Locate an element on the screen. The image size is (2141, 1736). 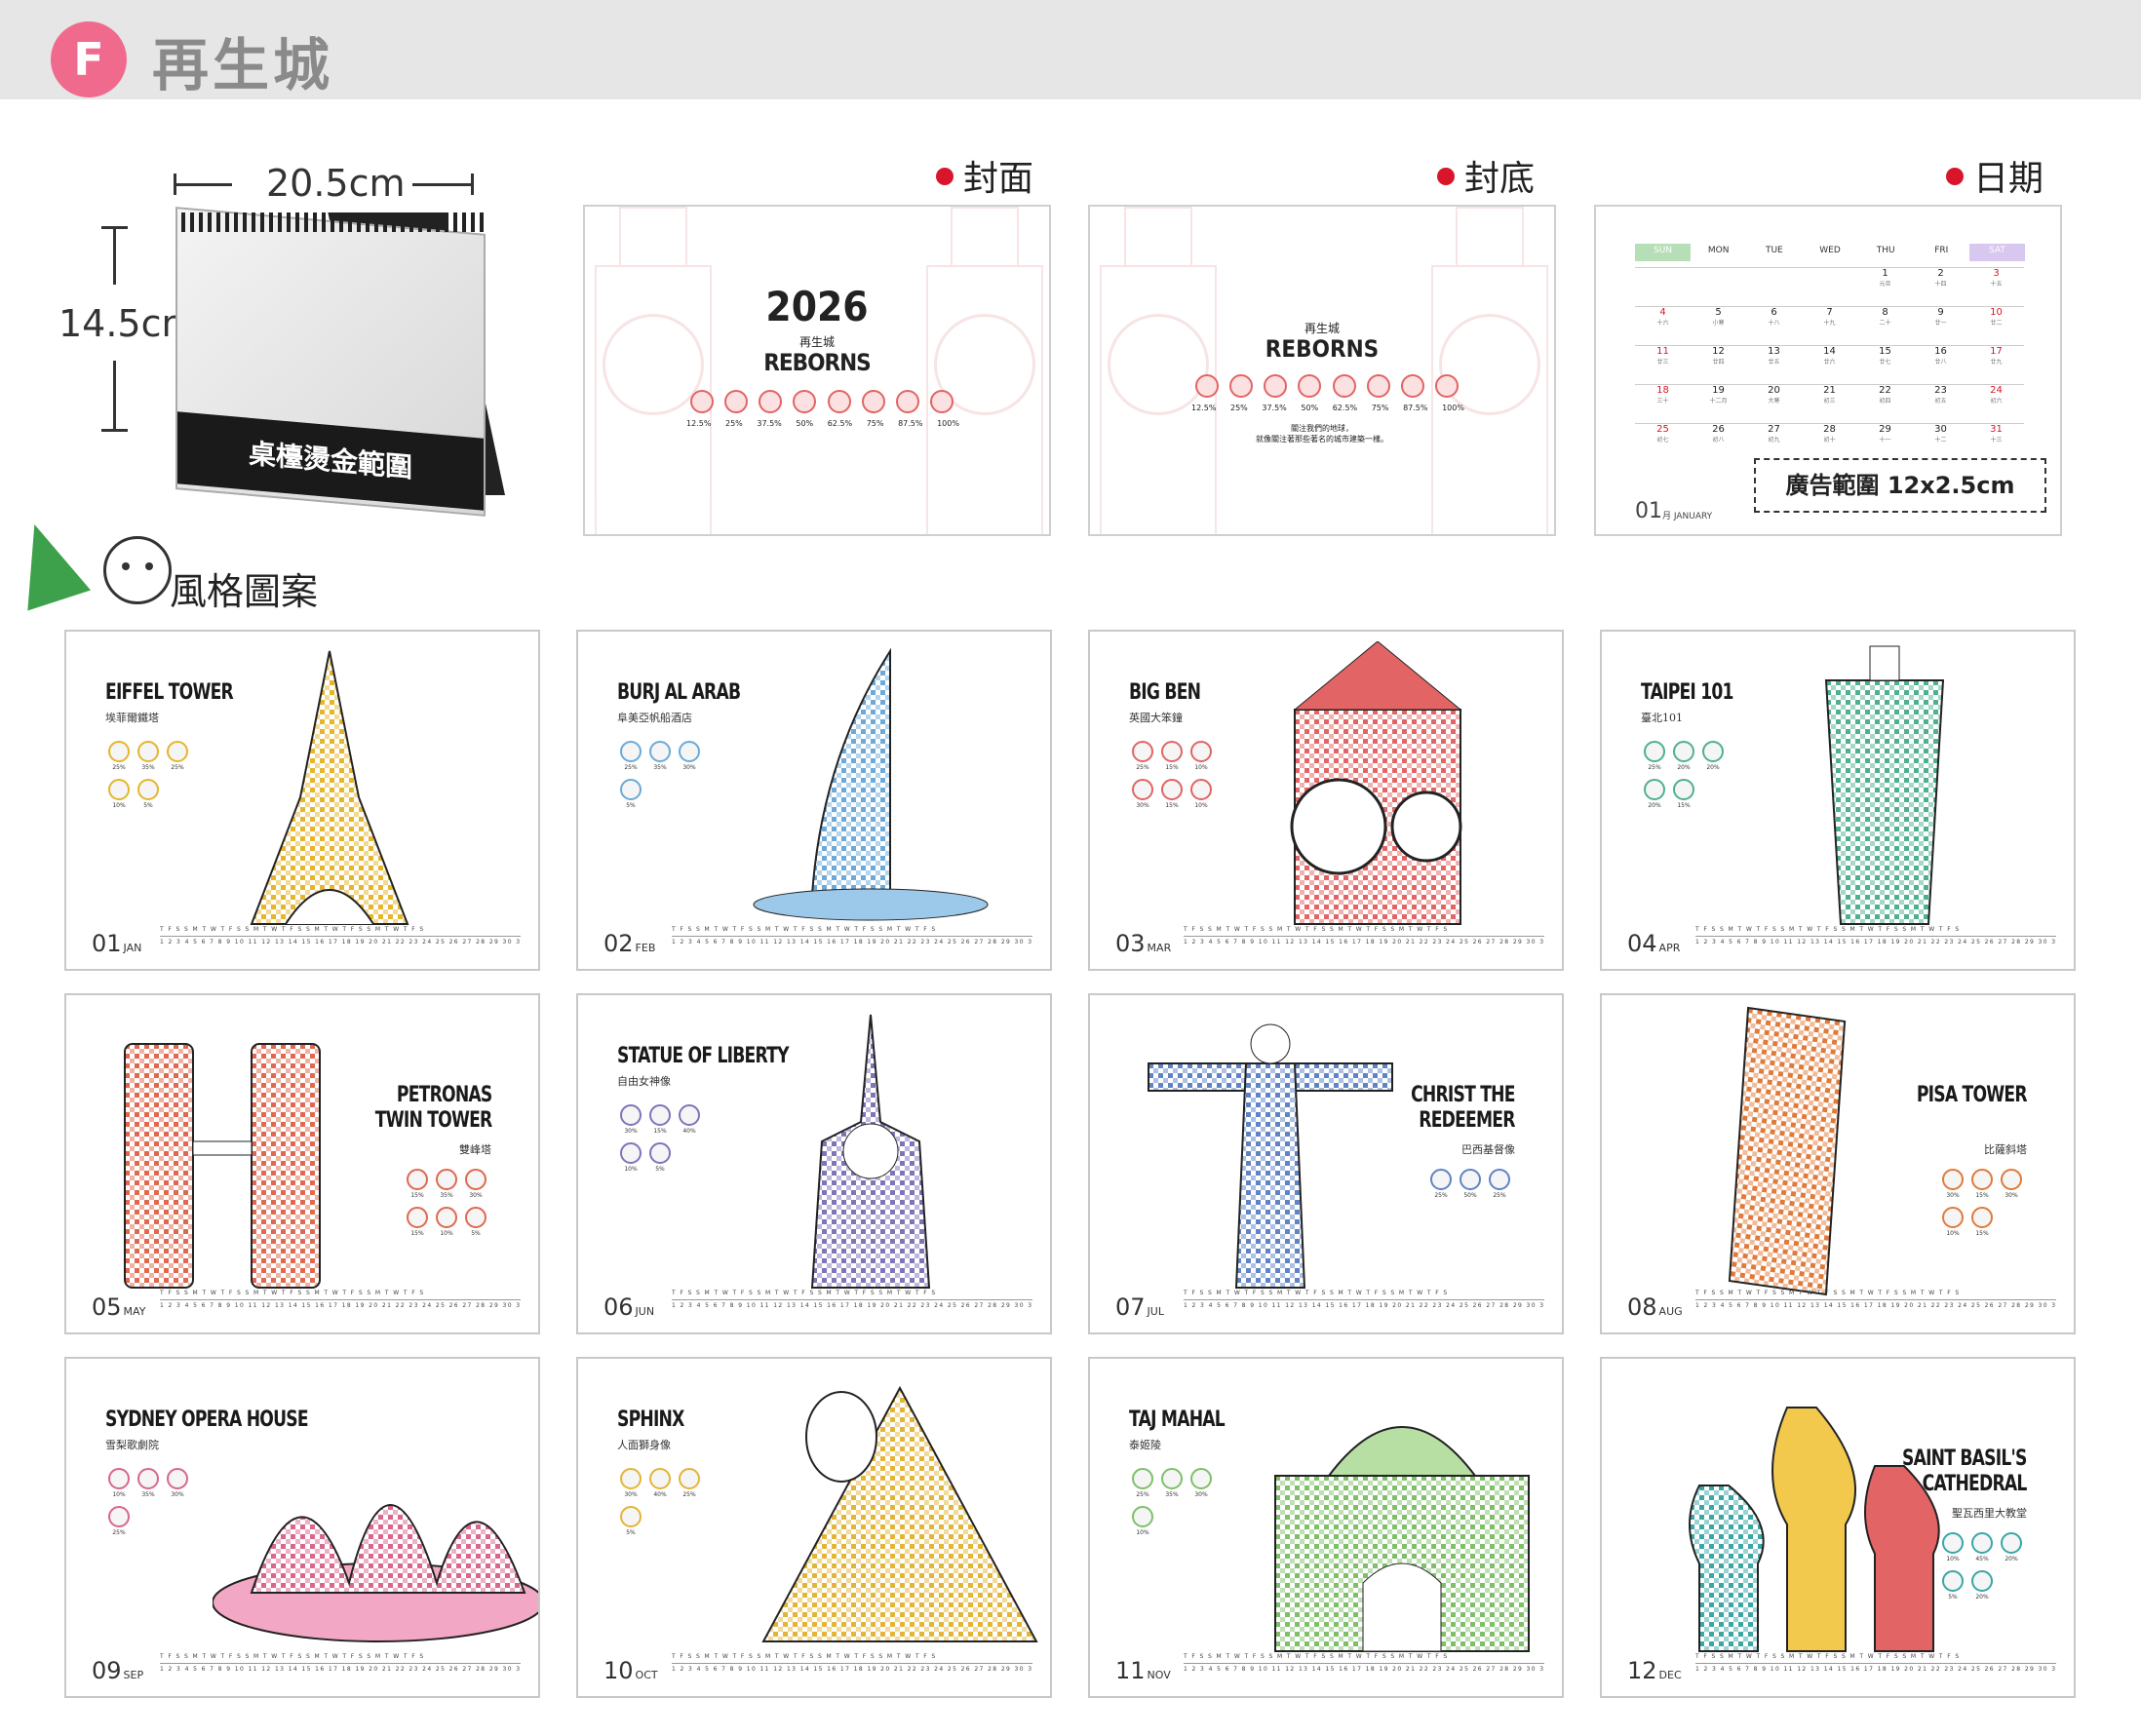
landmark-zh-name: 阜美亞帆船酒店 is located at coordinates (654, 718).